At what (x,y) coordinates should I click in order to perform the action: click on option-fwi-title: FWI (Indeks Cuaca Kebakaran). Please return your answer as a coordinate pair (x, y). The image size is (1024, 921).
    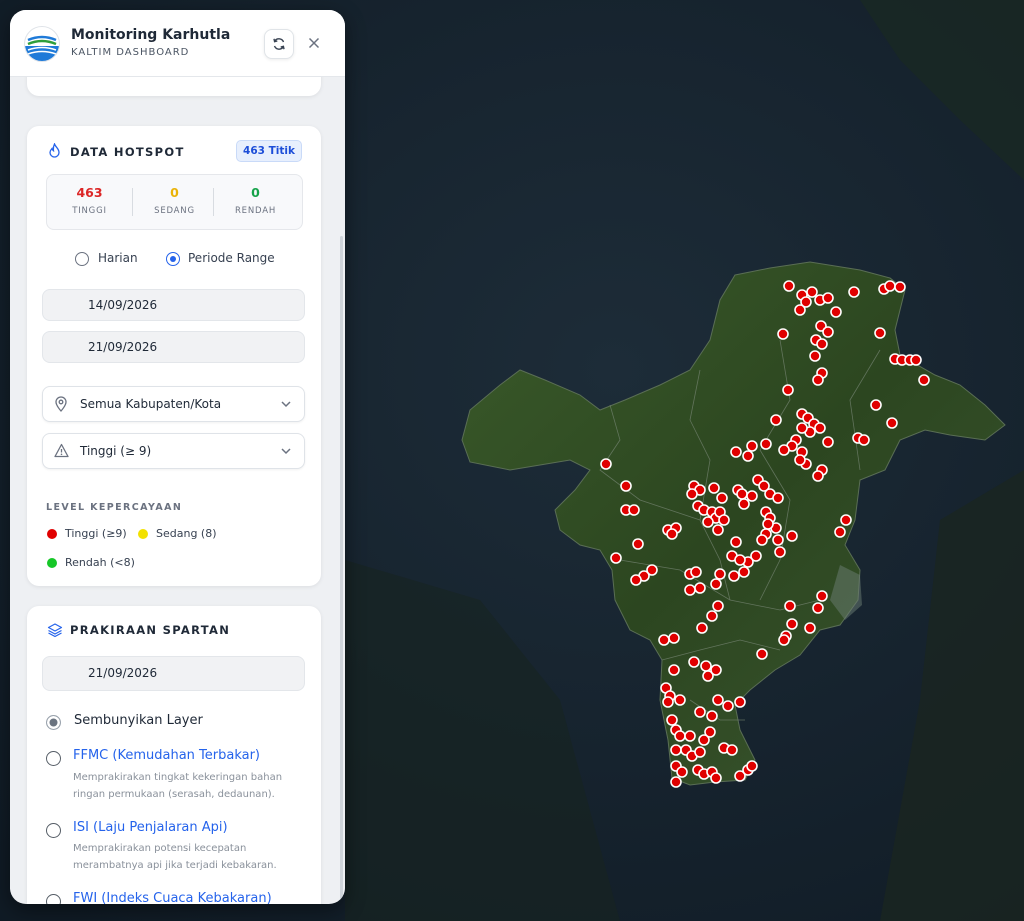
    Looking at the image, I should click on (172, 897).